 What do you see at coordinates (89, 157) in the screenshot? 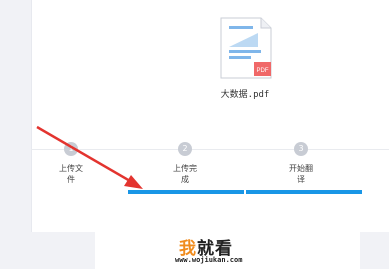
I see `red-arrow-annotation` at bounding box center [89, 157].